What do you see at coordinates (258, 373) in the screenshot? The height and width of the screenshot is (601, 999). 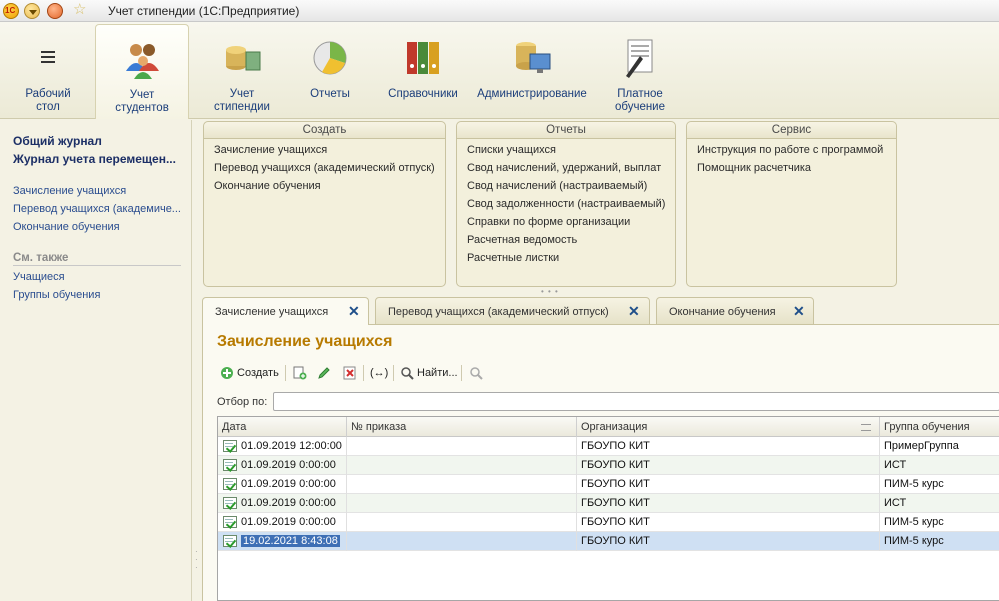 I see `create-button-label: Создать` at bounding box center [258, 373].